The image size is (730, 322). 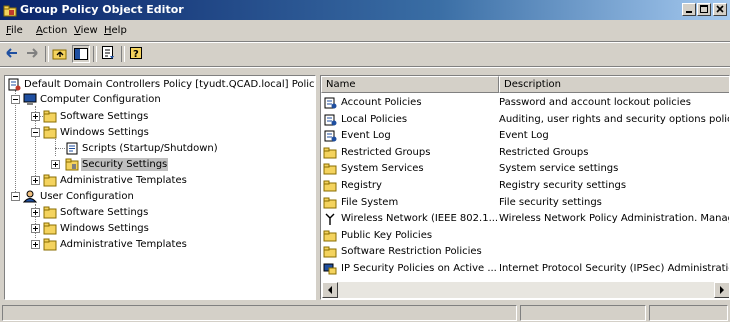 I want to click on user-icon, so click(x=30, y=196).